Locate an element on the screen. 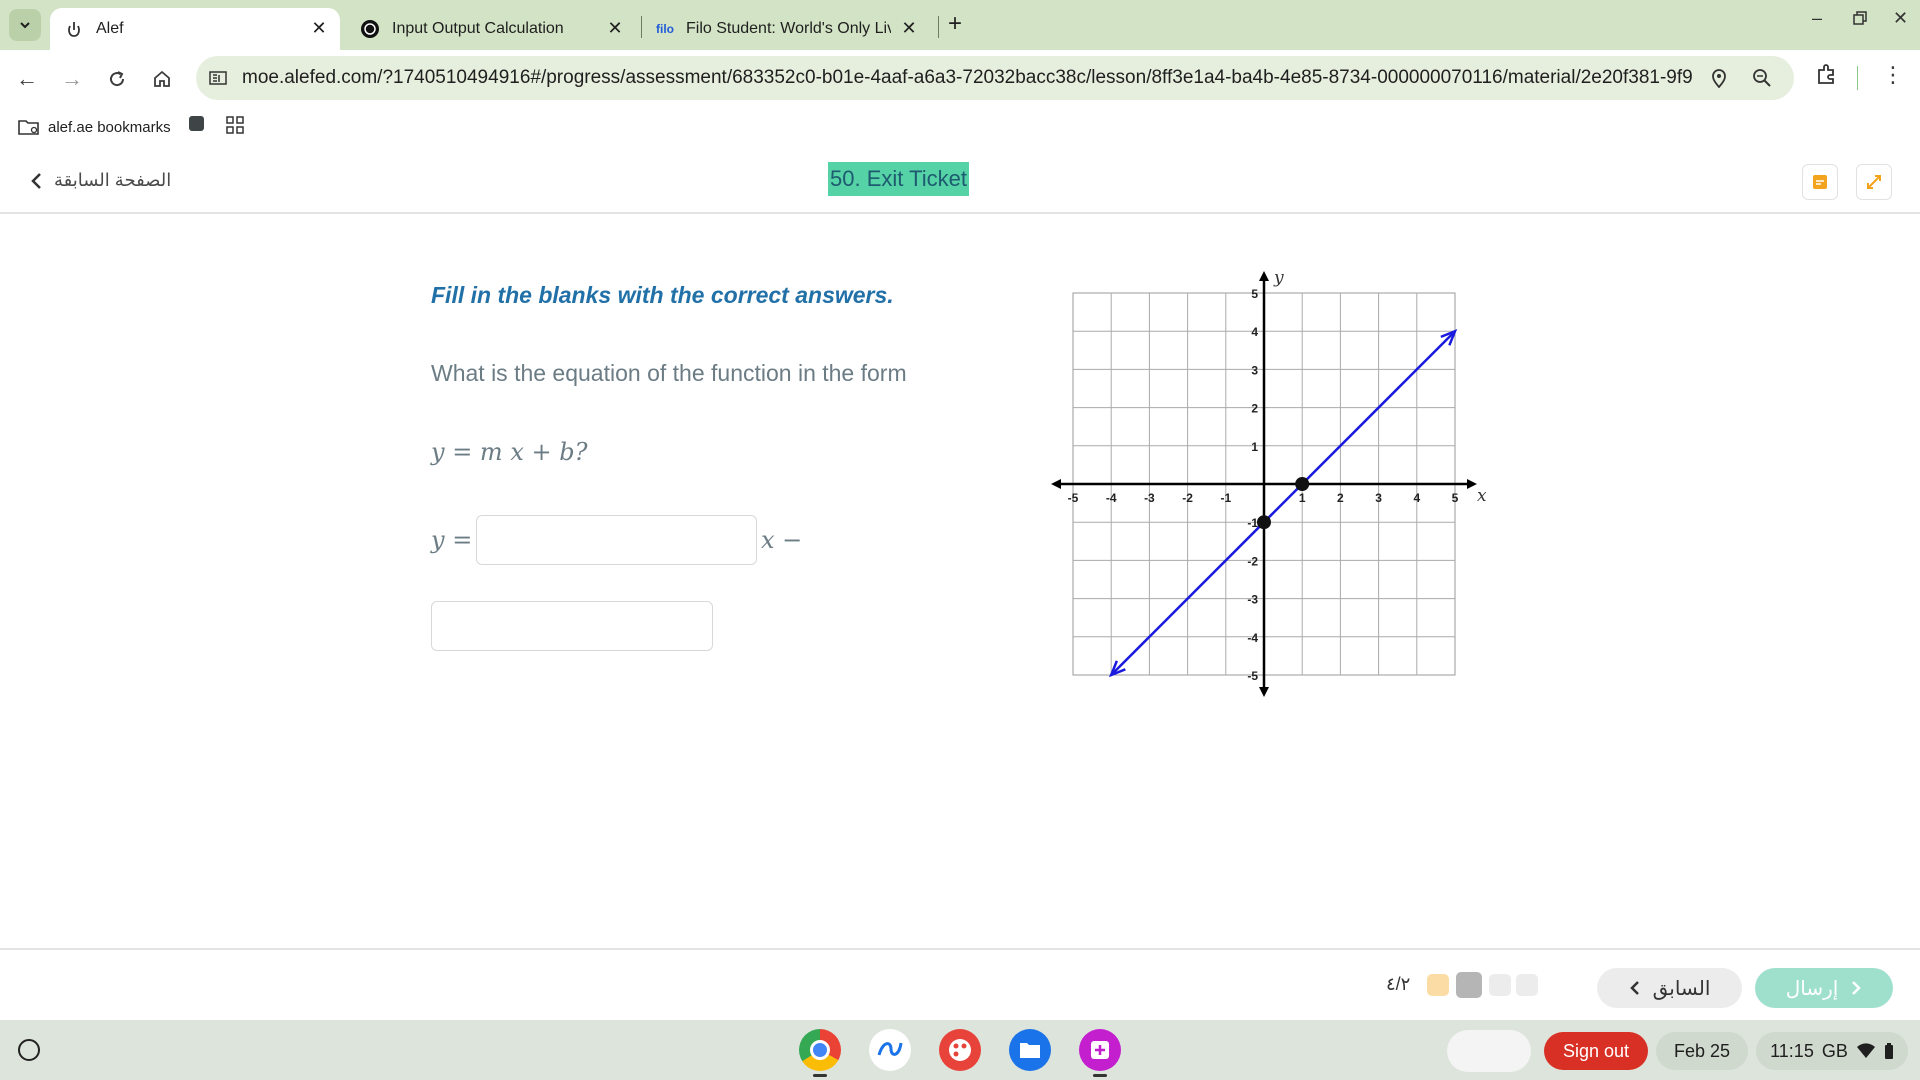 This screenshot has width=1920, height=1080. x-tick-label: -4 is located at coordinates (1111, 498).